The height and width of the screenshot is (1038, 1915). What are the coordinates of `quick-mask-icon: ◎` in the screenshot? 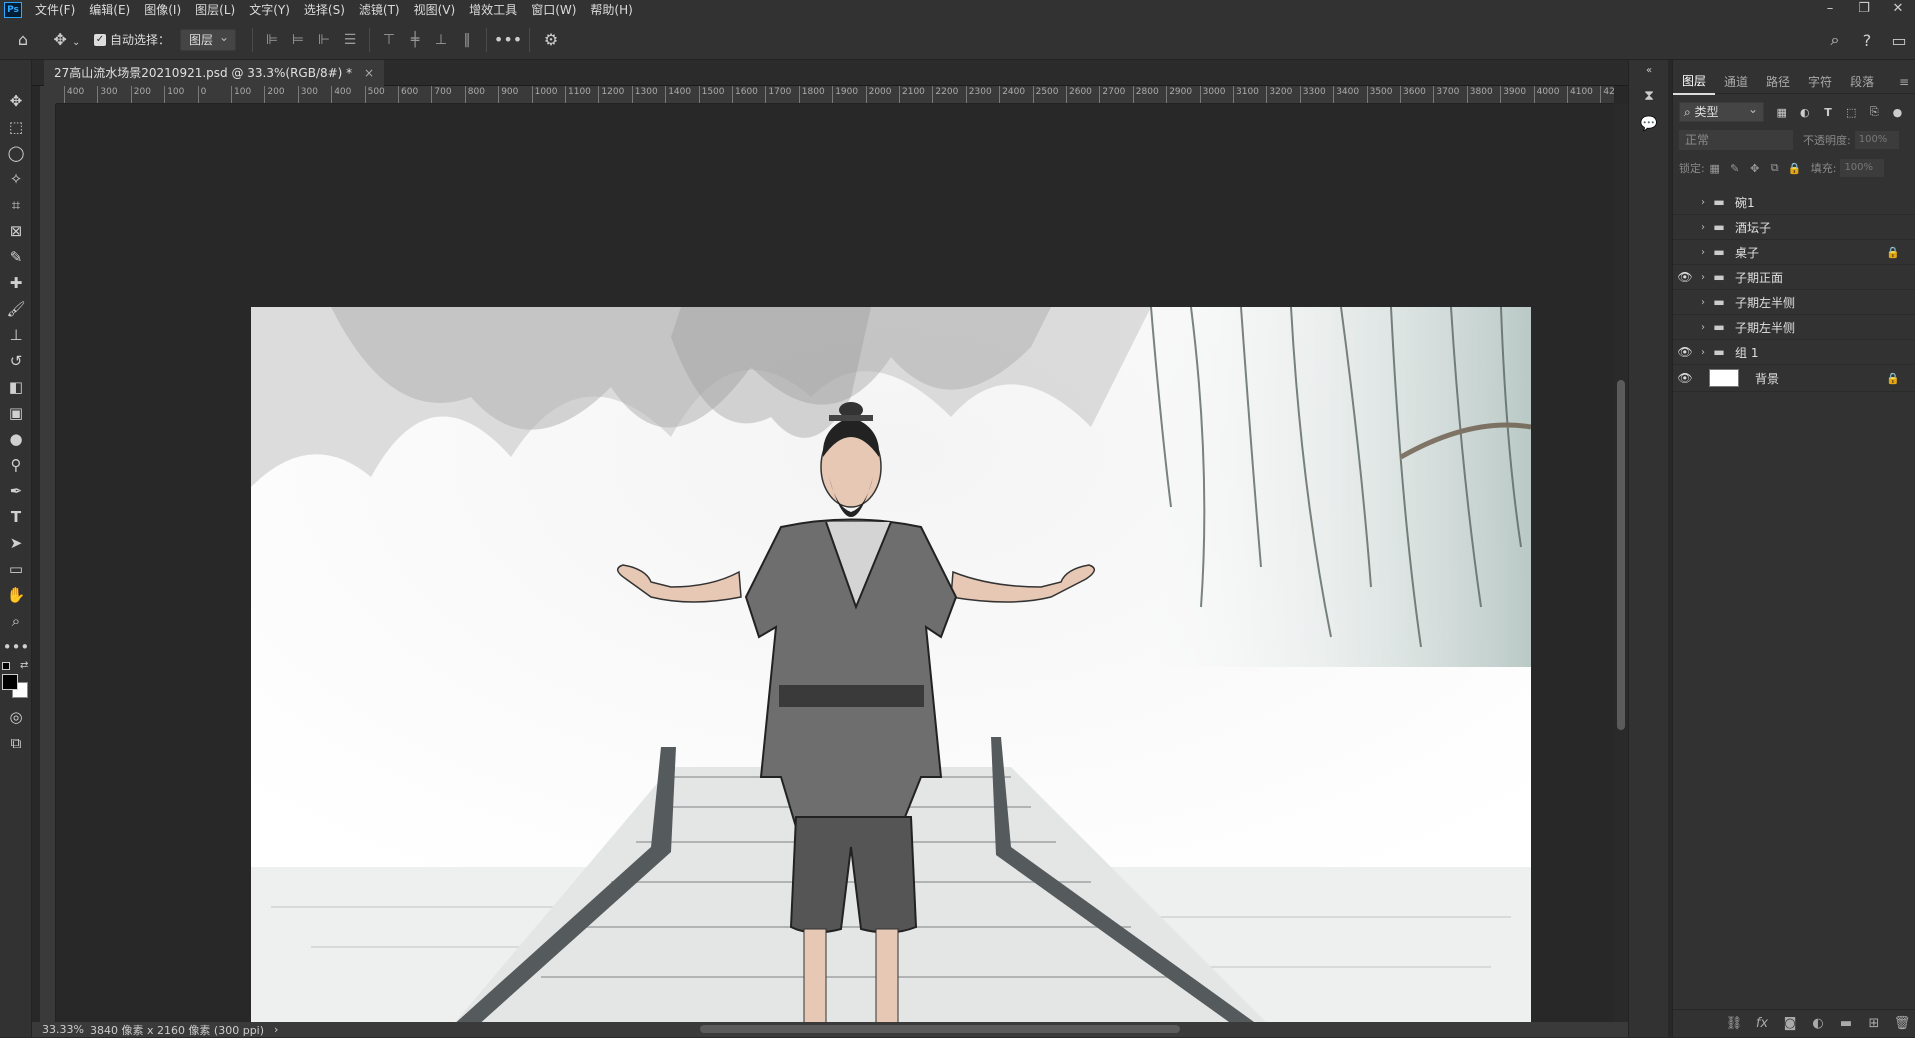 It's located at (16, 717).